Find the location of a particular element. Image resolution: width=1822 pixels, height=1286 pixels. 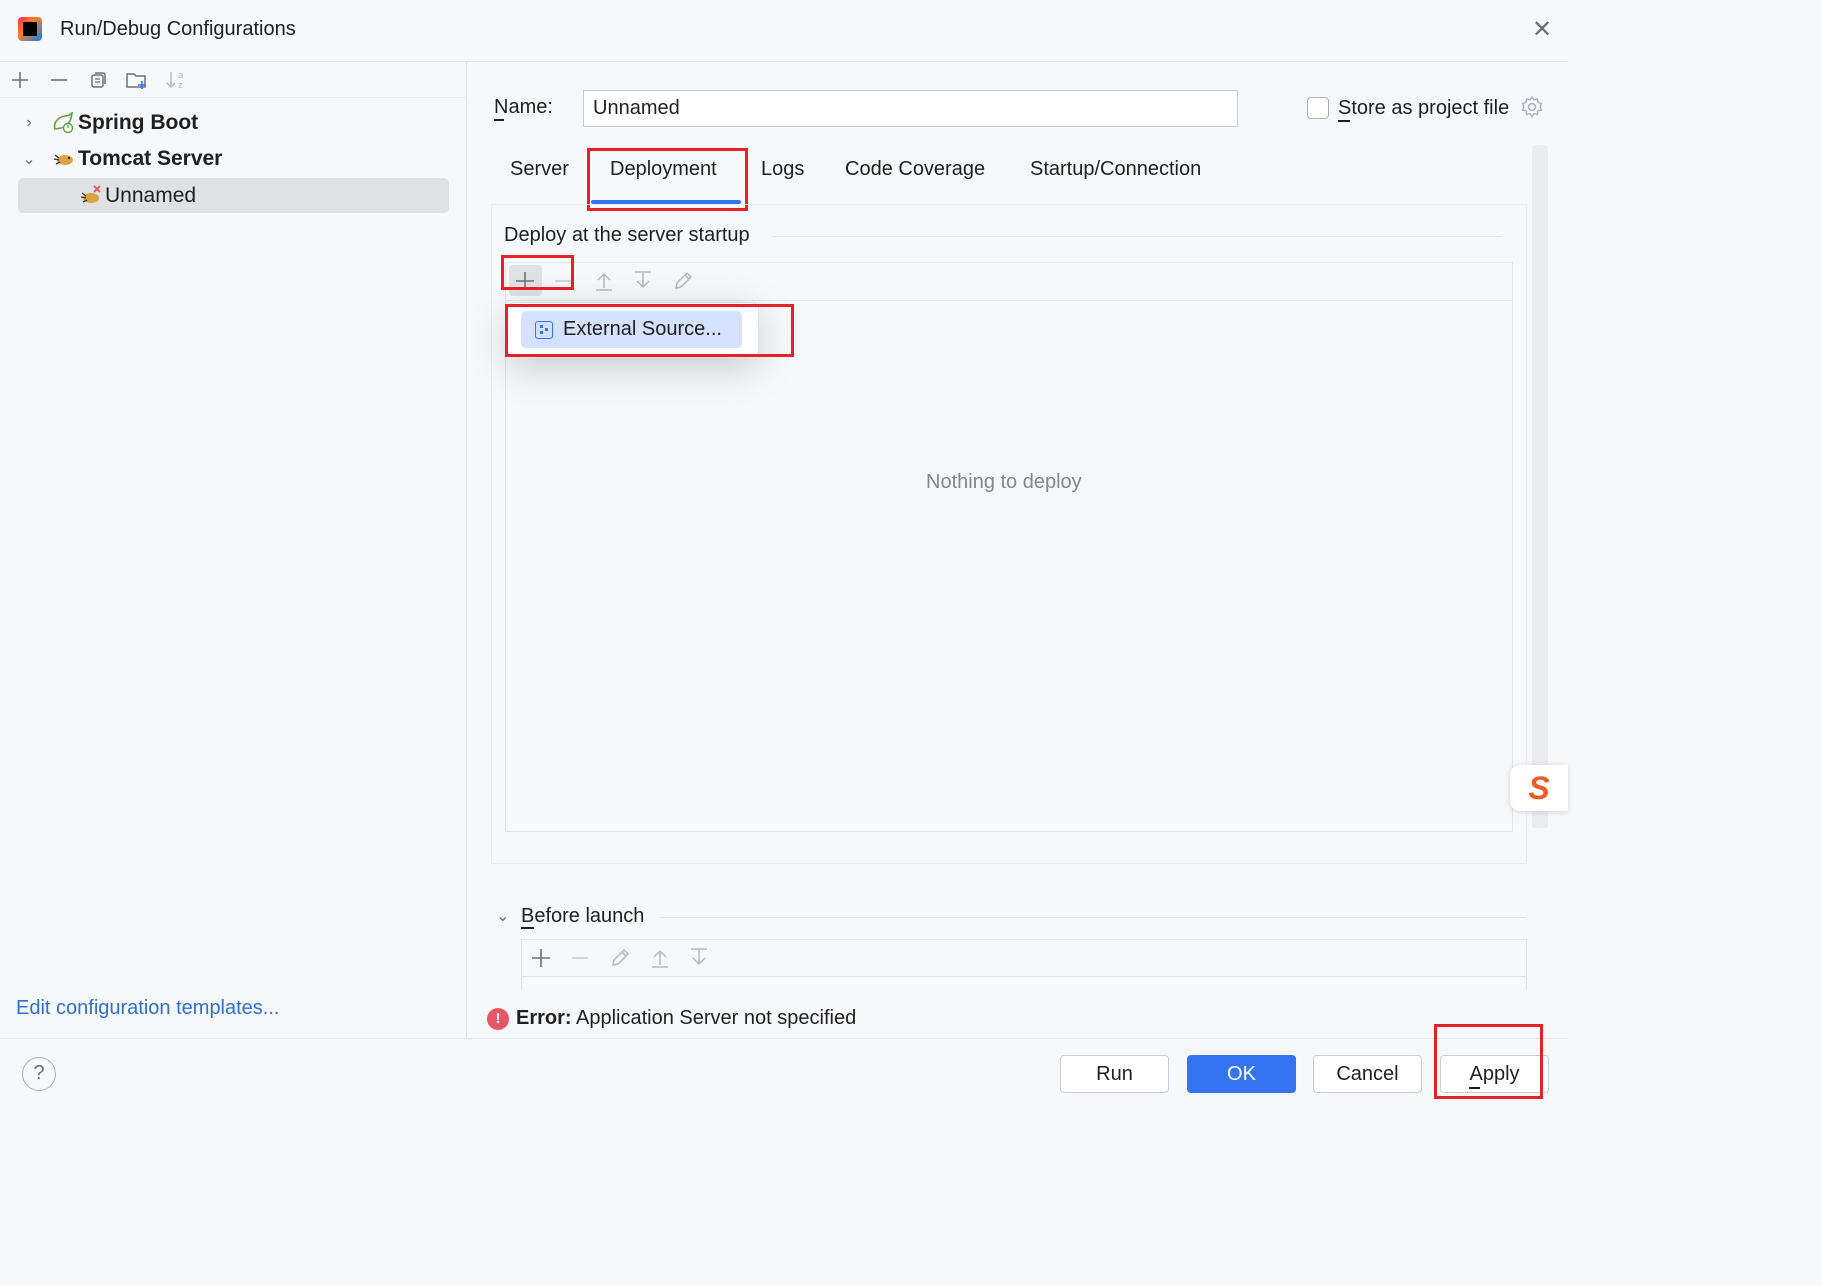

sort-icon: az is located at coordinates (176, 80).